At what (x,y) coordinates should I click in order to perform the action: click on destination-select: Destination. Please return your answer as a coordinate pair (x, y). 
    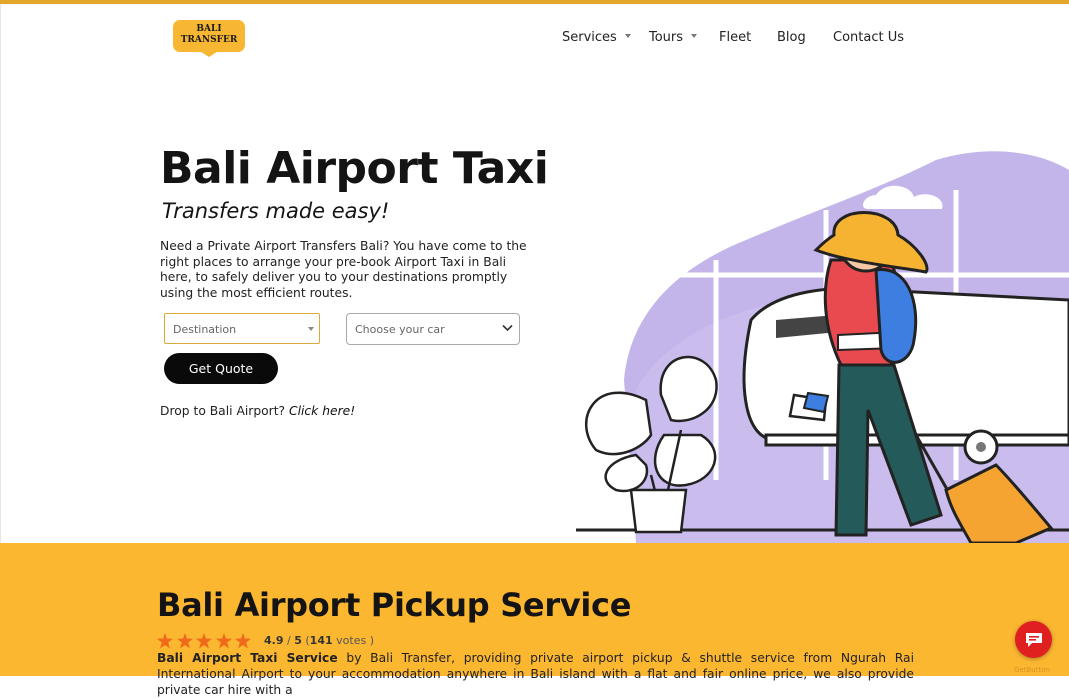
    Looking at the image, I should click on (242, 328).